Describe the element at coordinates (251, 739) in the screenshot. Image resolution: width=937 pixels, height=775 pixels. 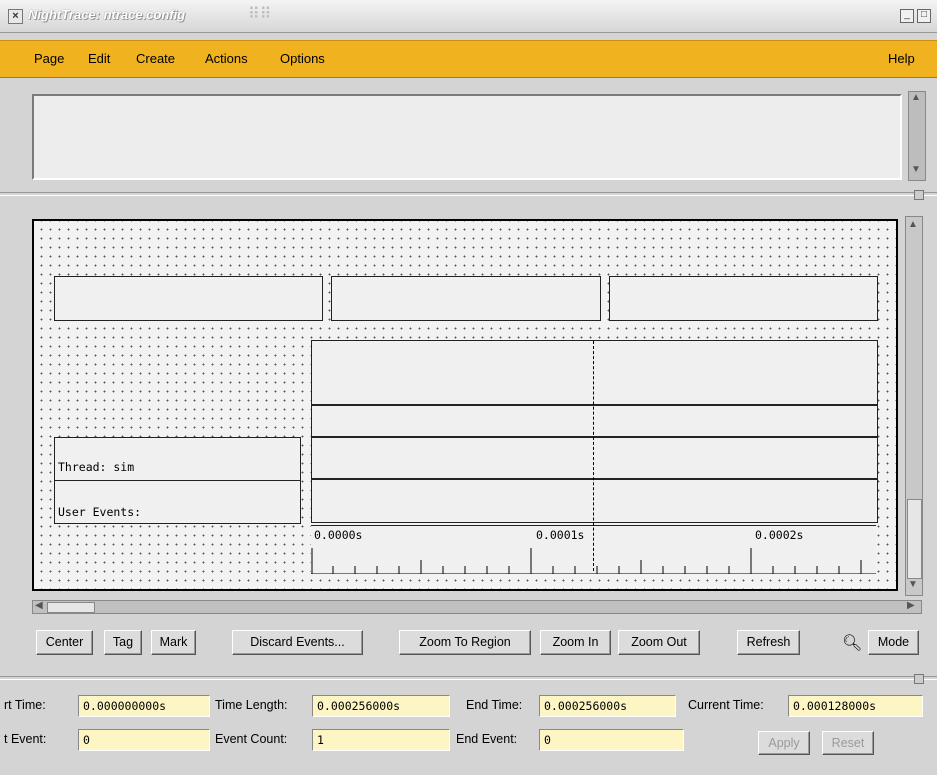
I see `event-count-label: Event Count:` at that location.